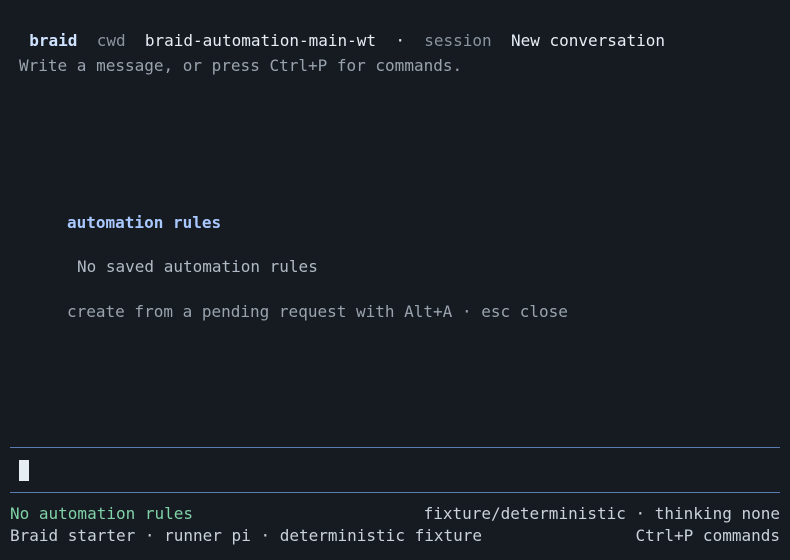 Image resolution: width=790 pixels, height=560 pixels. Describe the element at coordinates (260, 40) in the screenshot. I see `cwd-value: braid-automation-main-wt` at that location.